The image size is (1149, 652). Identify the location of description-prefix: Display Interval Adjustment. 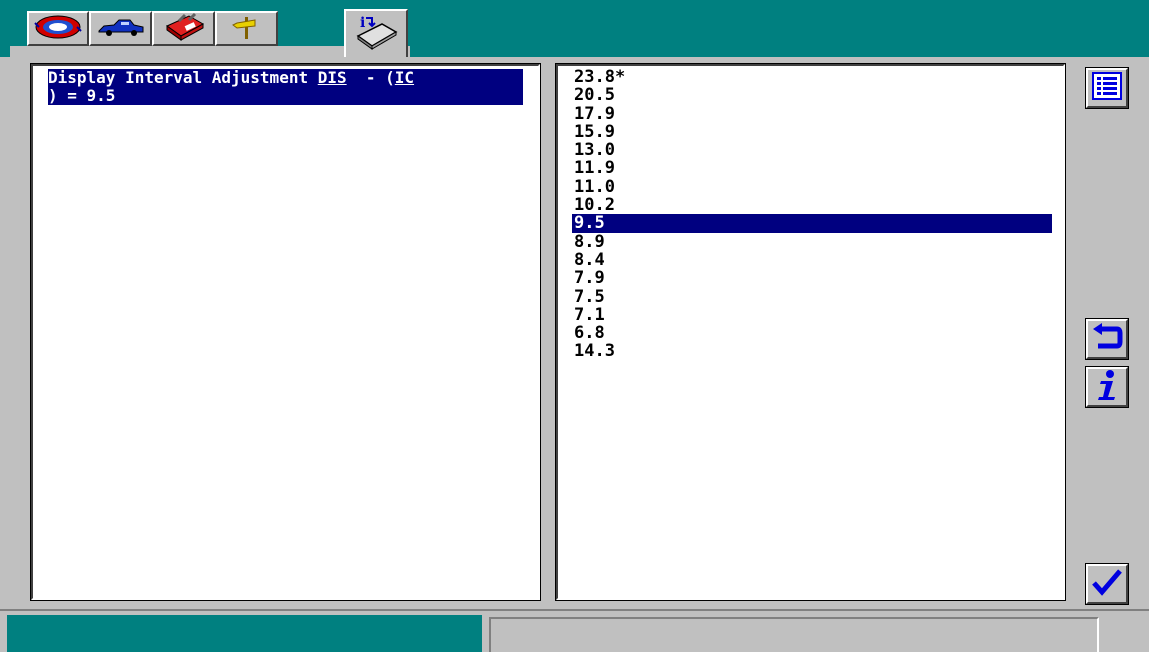
(183, 77).